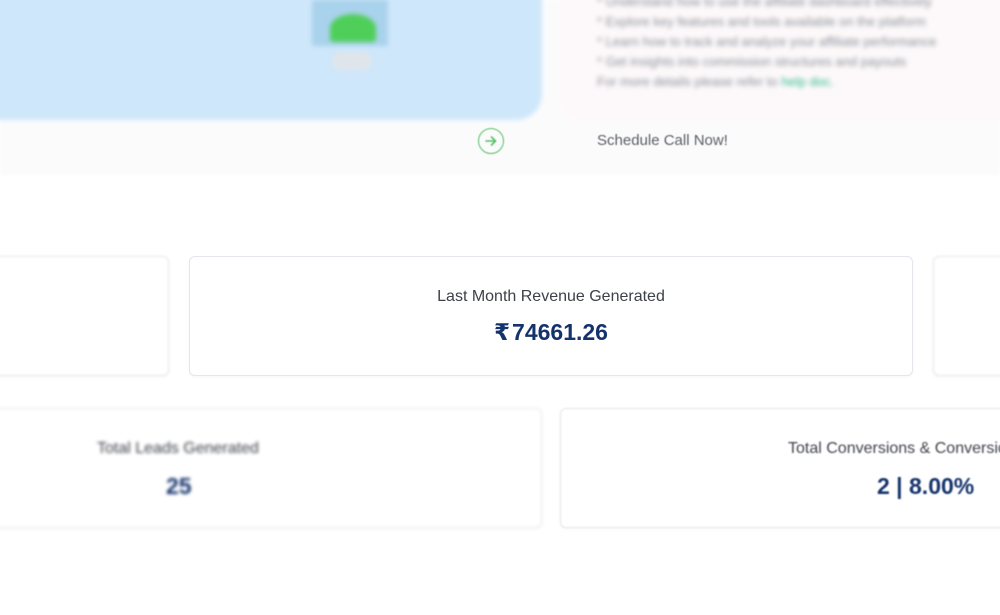 The height and width of the screenshot is (615, 1000). What do you see at coordinates (179, 486) in the screenshot?
I see `total-leads-value: 25` at bounding box center [179, 486].